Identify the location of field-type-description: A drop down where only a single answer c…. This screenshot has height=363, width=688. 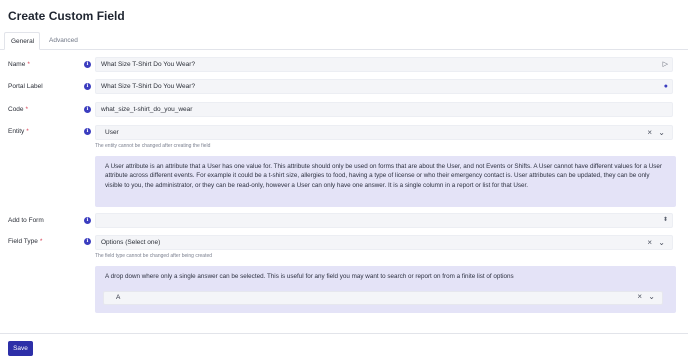
(309, 276).